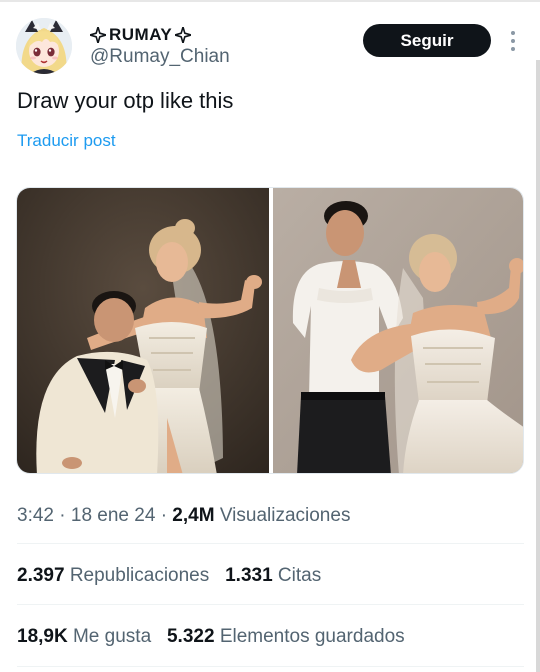 This screenshot has width=540, height=672. Describe the element at coordinates (285, 515) in the screenshot. I see `views-label: Visualizaciones` at that location.